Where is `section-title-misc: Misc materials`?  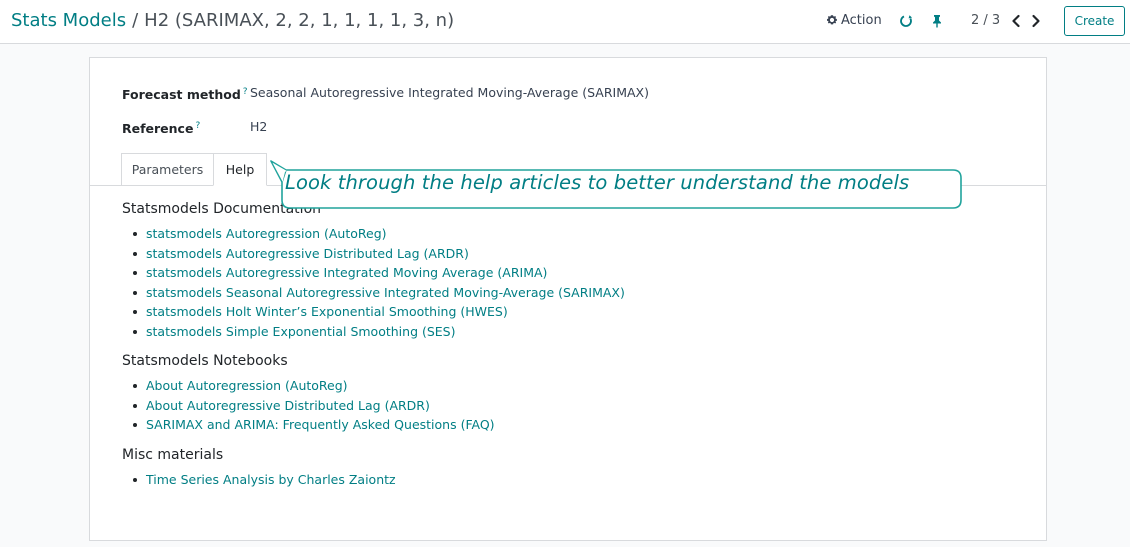 section-title-misc: Misc materials is located at coordinates (173, 455).